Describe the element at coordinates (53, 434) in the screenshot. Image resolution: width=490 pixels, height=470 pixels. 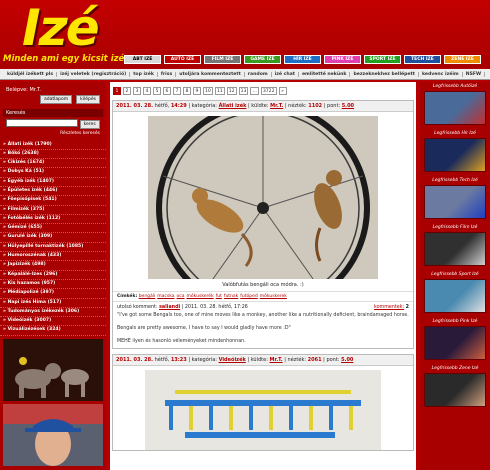
I see `sidebar-thumb-person` at that location.